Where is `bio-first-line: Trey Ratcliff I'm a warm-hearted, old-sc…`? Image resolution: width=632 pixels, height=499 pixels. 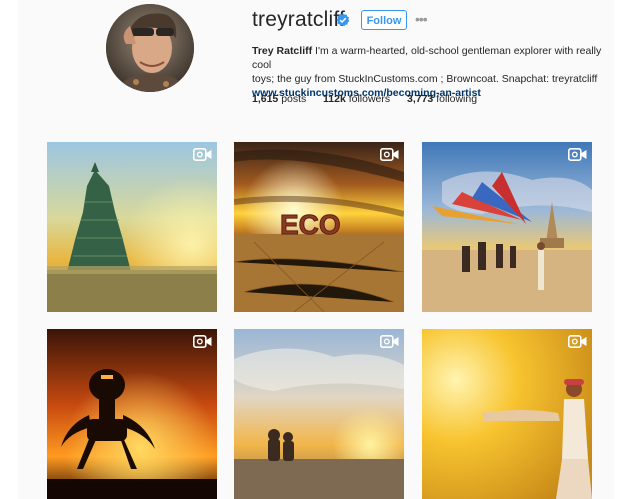
bio-first-line: Trey Ratcliff I'm a warm-hearted, old-sc… is located at coordinates (432, 58).